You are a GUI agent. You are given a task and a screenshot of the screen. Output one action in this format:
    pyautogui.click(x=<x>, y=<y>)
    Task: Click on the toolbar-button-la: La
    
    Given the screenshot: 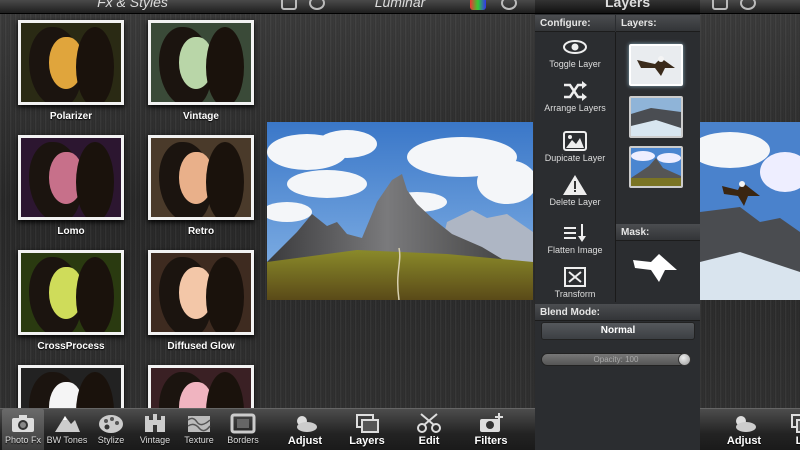 What is the action you would take?
    pyautogui.click(x=787, y=429)
    